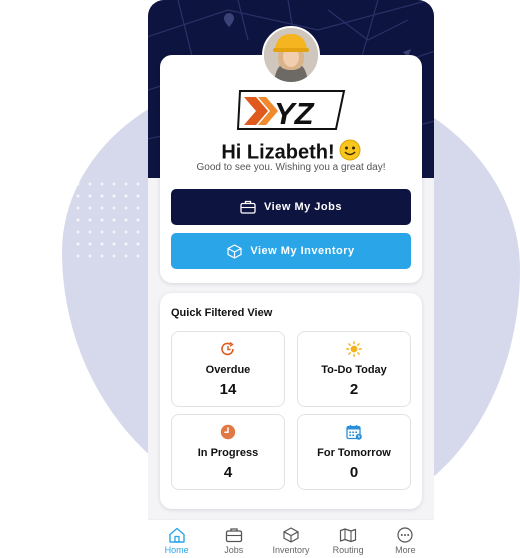 This screenshot has width=520, height=558. I want to click on for-tomorrow-label: For Tomorrow, so click(354, 453).